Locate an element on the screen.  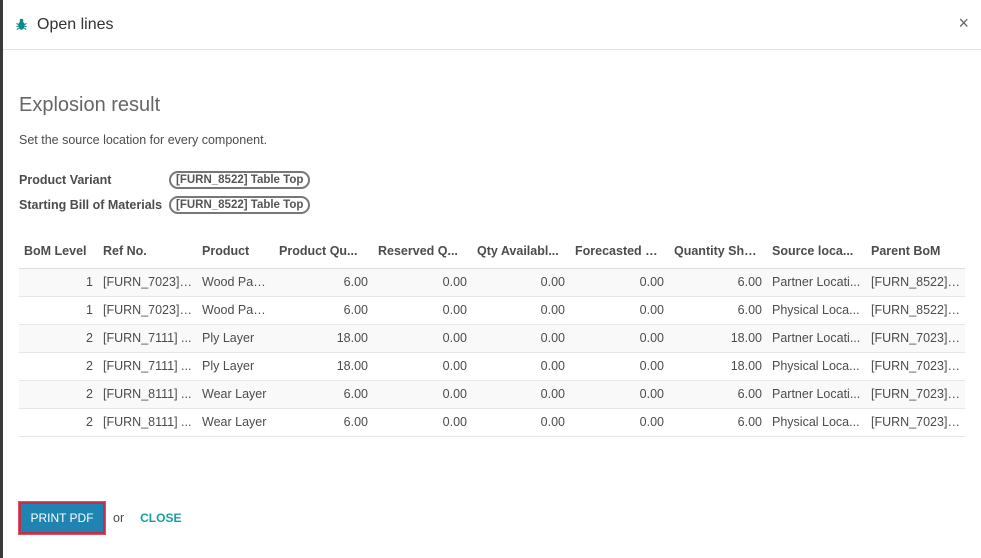
column-header: Ref No. is located at coordinates (147, 252).